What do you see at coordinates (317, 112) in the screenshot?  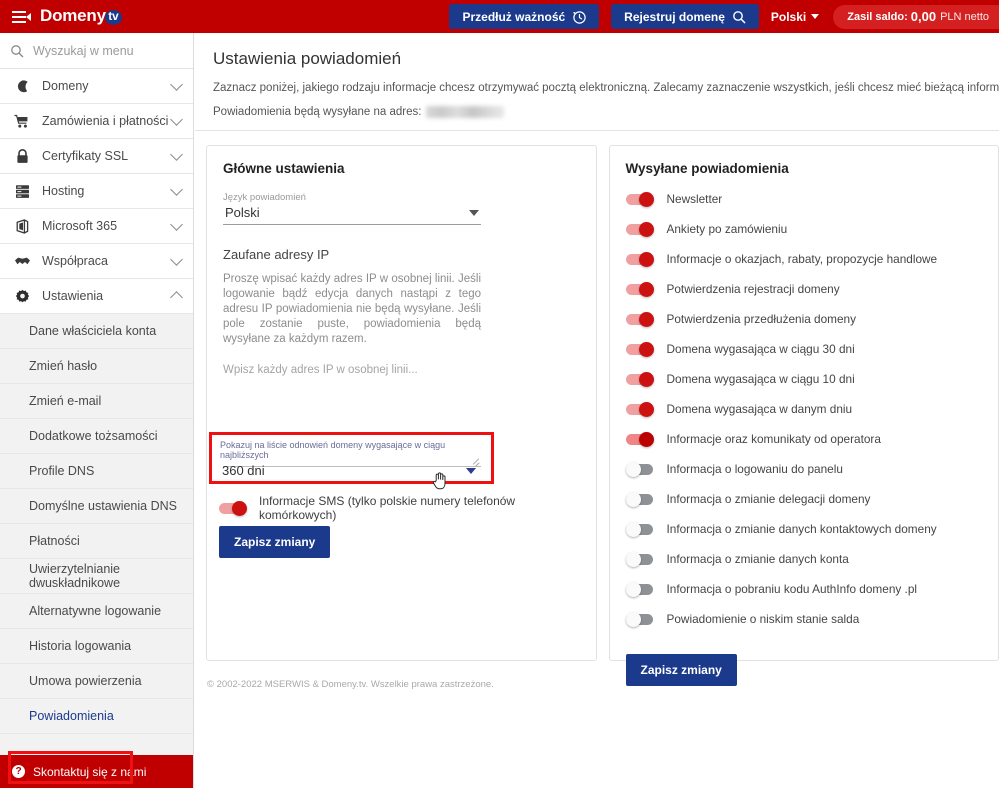 I see `notification-email-prefix: Powiadomienia będą wysyłane na adres:` at bounding box center [317, 112].